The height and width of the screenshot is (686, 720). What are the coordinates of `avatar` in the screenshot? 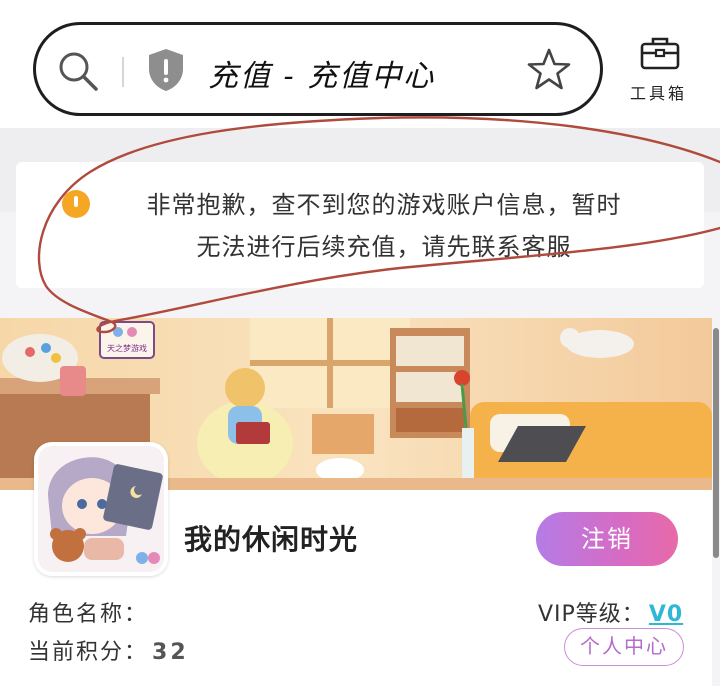 It's located at (101, 509).